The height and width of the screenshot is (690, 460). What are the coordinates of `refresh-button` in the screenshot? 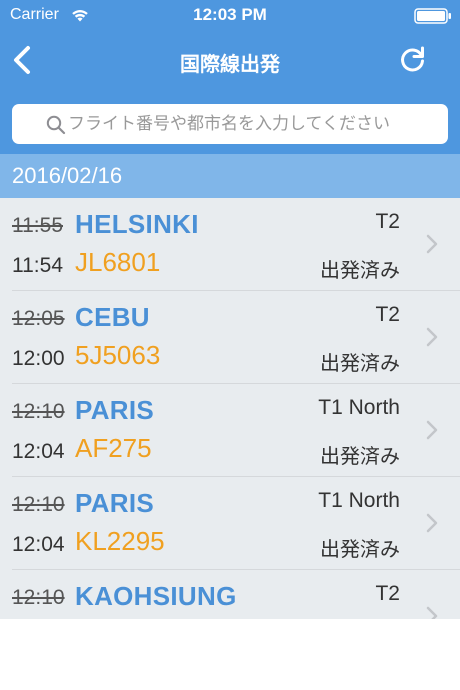 It's located at (413, 59).